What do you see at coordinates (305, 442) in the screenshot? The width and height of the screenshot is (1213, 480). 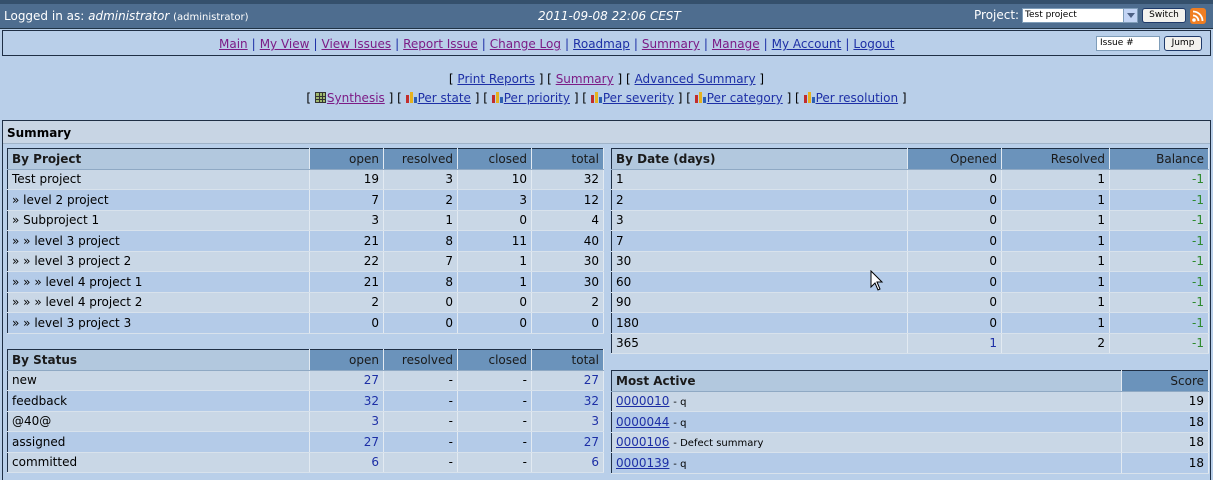 I see `table-row: assigned 27- -27` at bounding box center [305, 442].